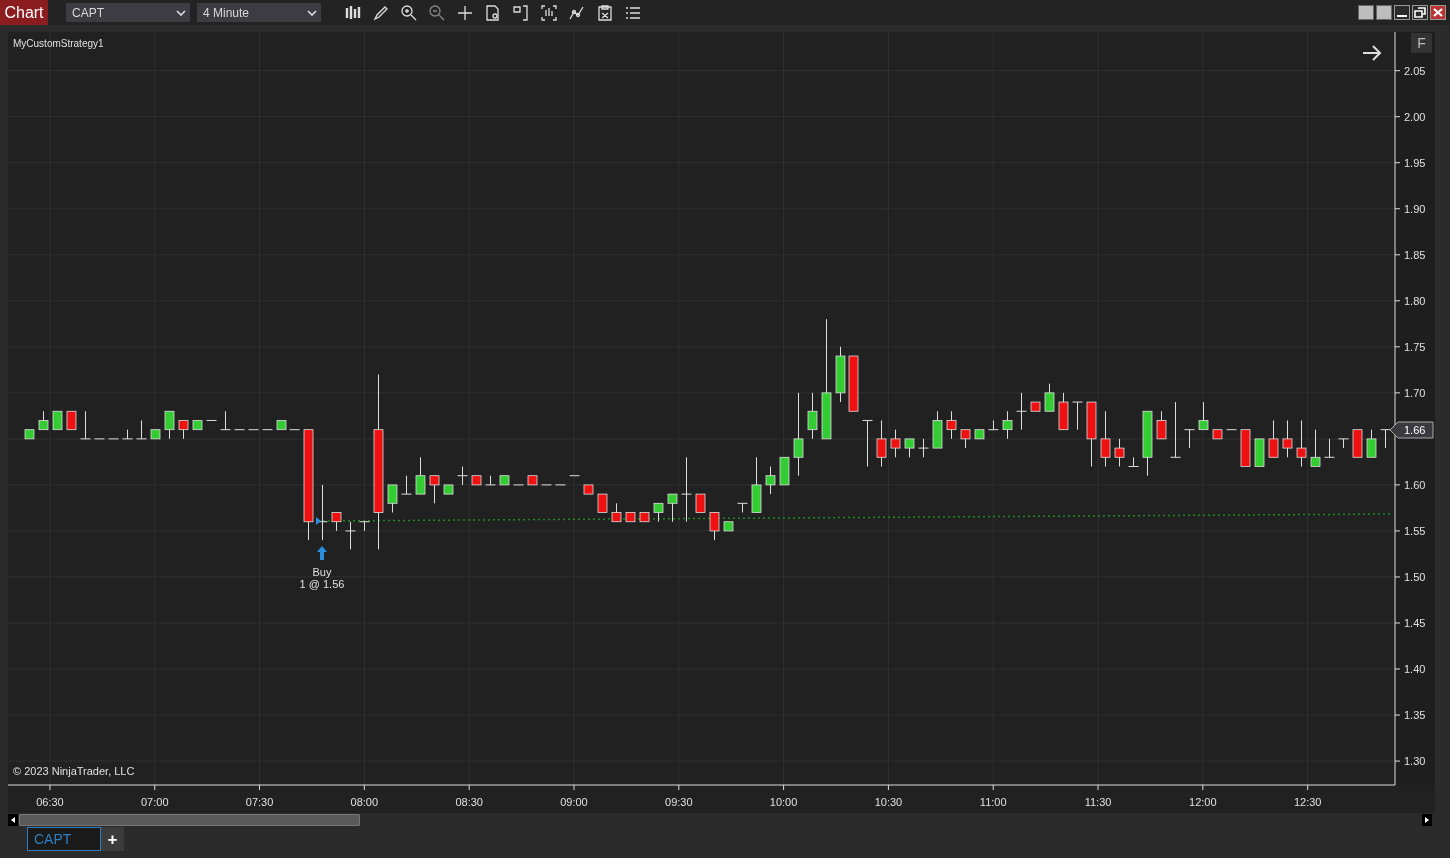 The width and height of the screenshot is (1450, 858). Describe the element at coordinates (783, 802) in the screenshot. I see `time-axis-label: 10:00` at that location.